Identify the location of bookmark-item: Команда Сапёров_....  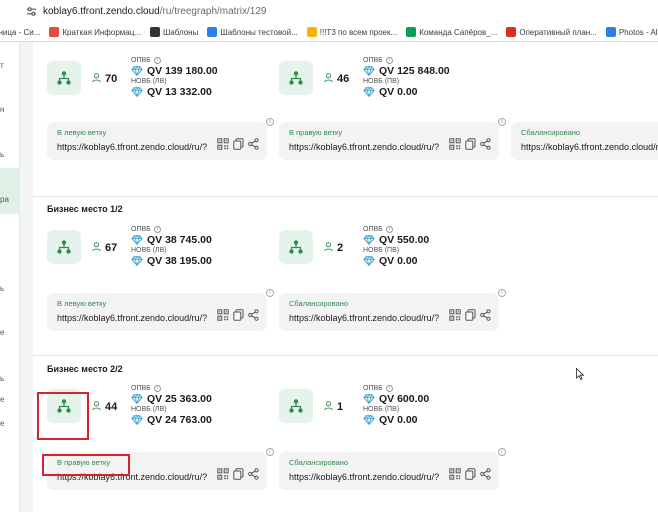
(451, 32).